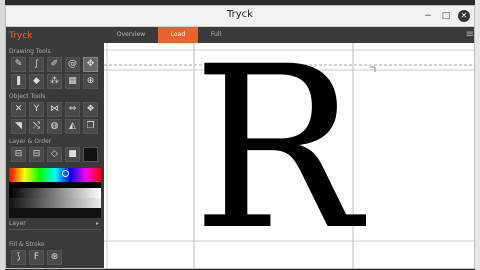 The width and height of the screenshot is (480, 270). Describe the element at coordinates (72, 109) in the screenshot. I see `arrows-icon: ⇔` at that location.